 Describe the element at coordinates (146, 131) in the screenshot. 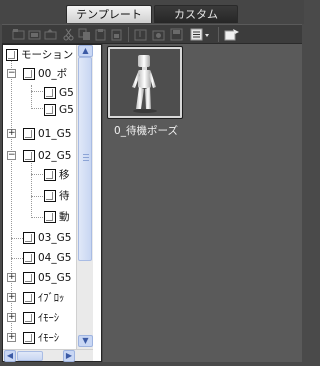

I see `item-caption: 0_待機ポーズ` at that location.